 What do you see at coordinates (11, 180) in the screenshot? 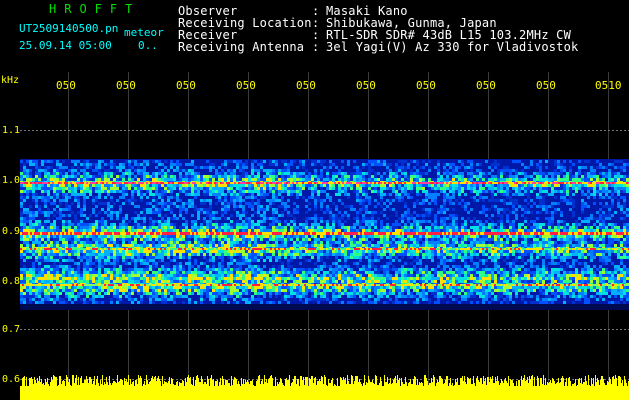
I see `y-tick-label: 1.0` at bounding box center [11, 180].